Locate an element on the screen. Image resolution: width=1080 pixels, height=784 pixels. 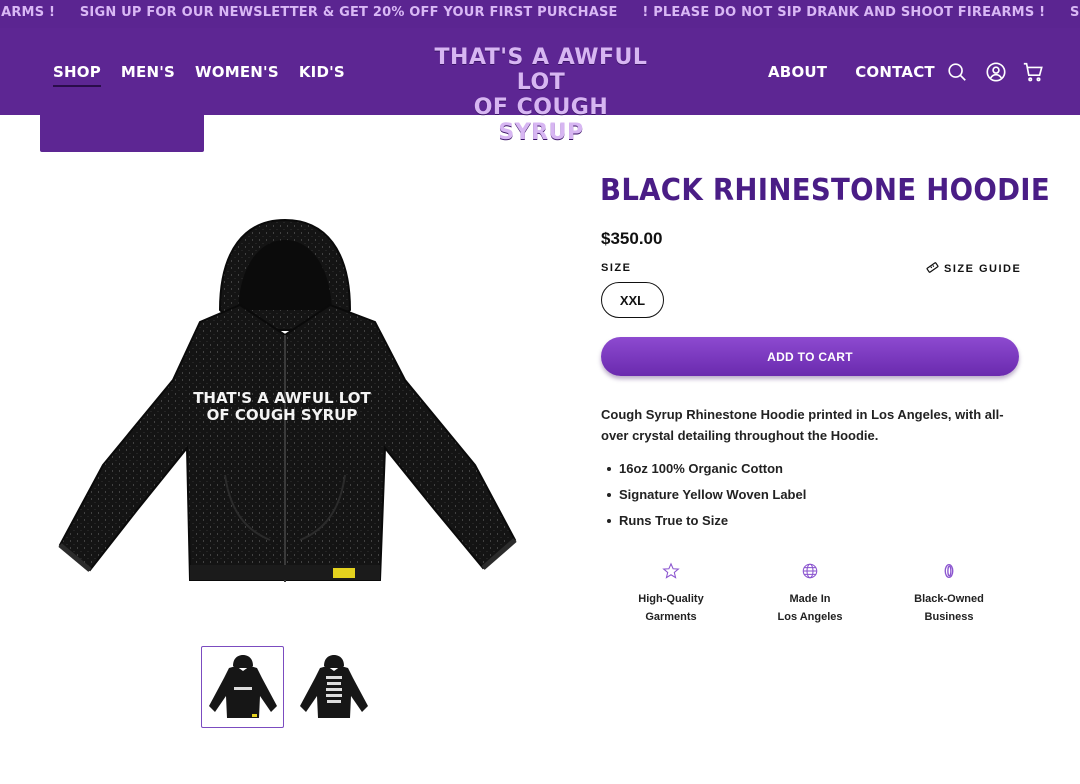
ruler-icon is located at coordinates (932, 269).